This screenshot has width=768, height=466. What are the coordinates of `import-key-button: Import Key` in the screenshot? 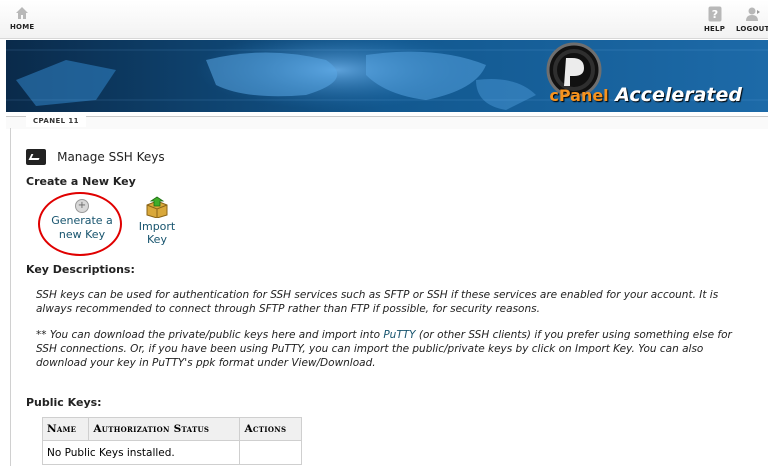 It's located at (157, 223).